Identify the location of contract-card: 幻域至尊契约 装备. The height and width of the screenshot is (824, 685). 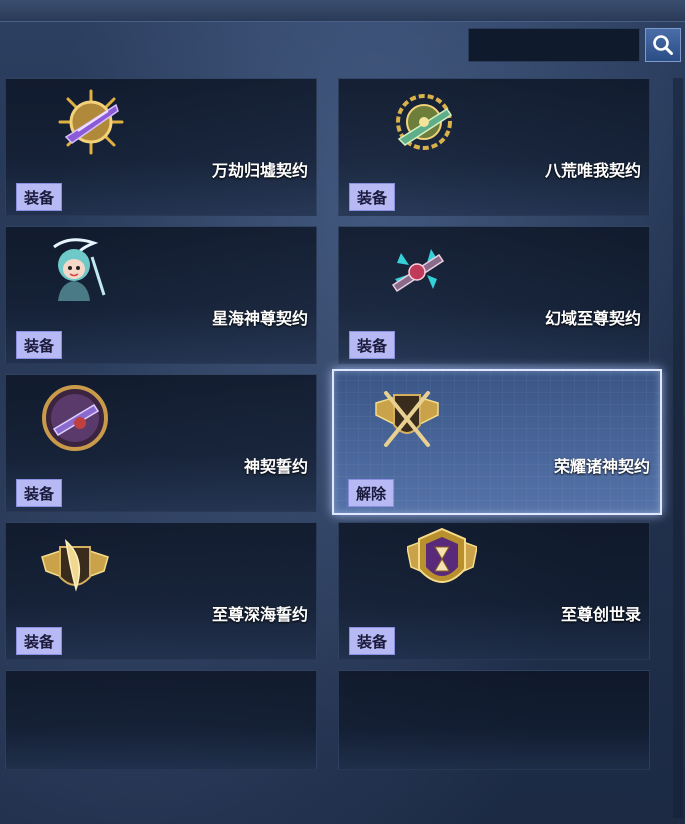
(494, 295).